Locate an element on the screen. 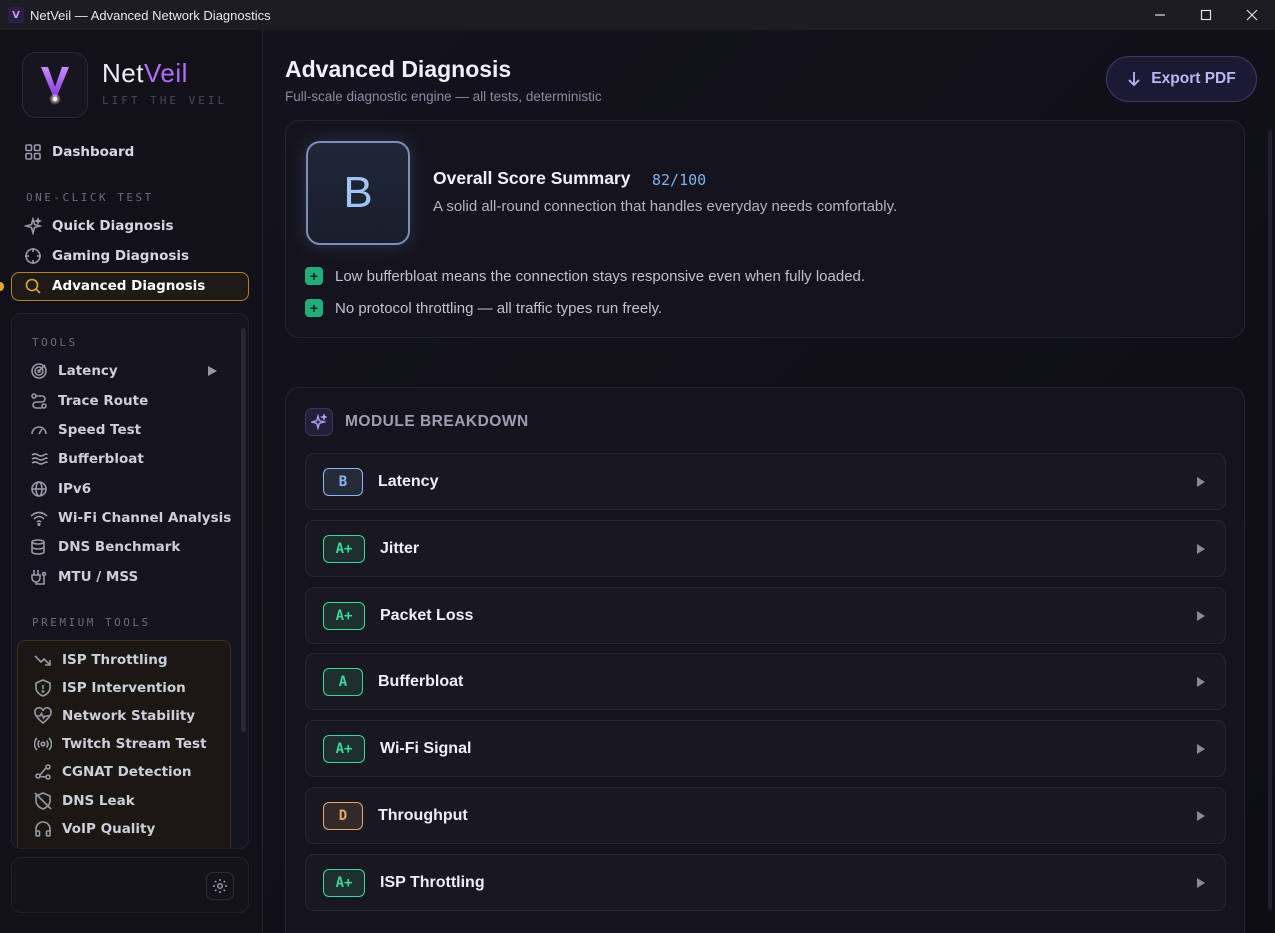 The image size is (1275, 933). database-icon is located at coordinates (38, 547).